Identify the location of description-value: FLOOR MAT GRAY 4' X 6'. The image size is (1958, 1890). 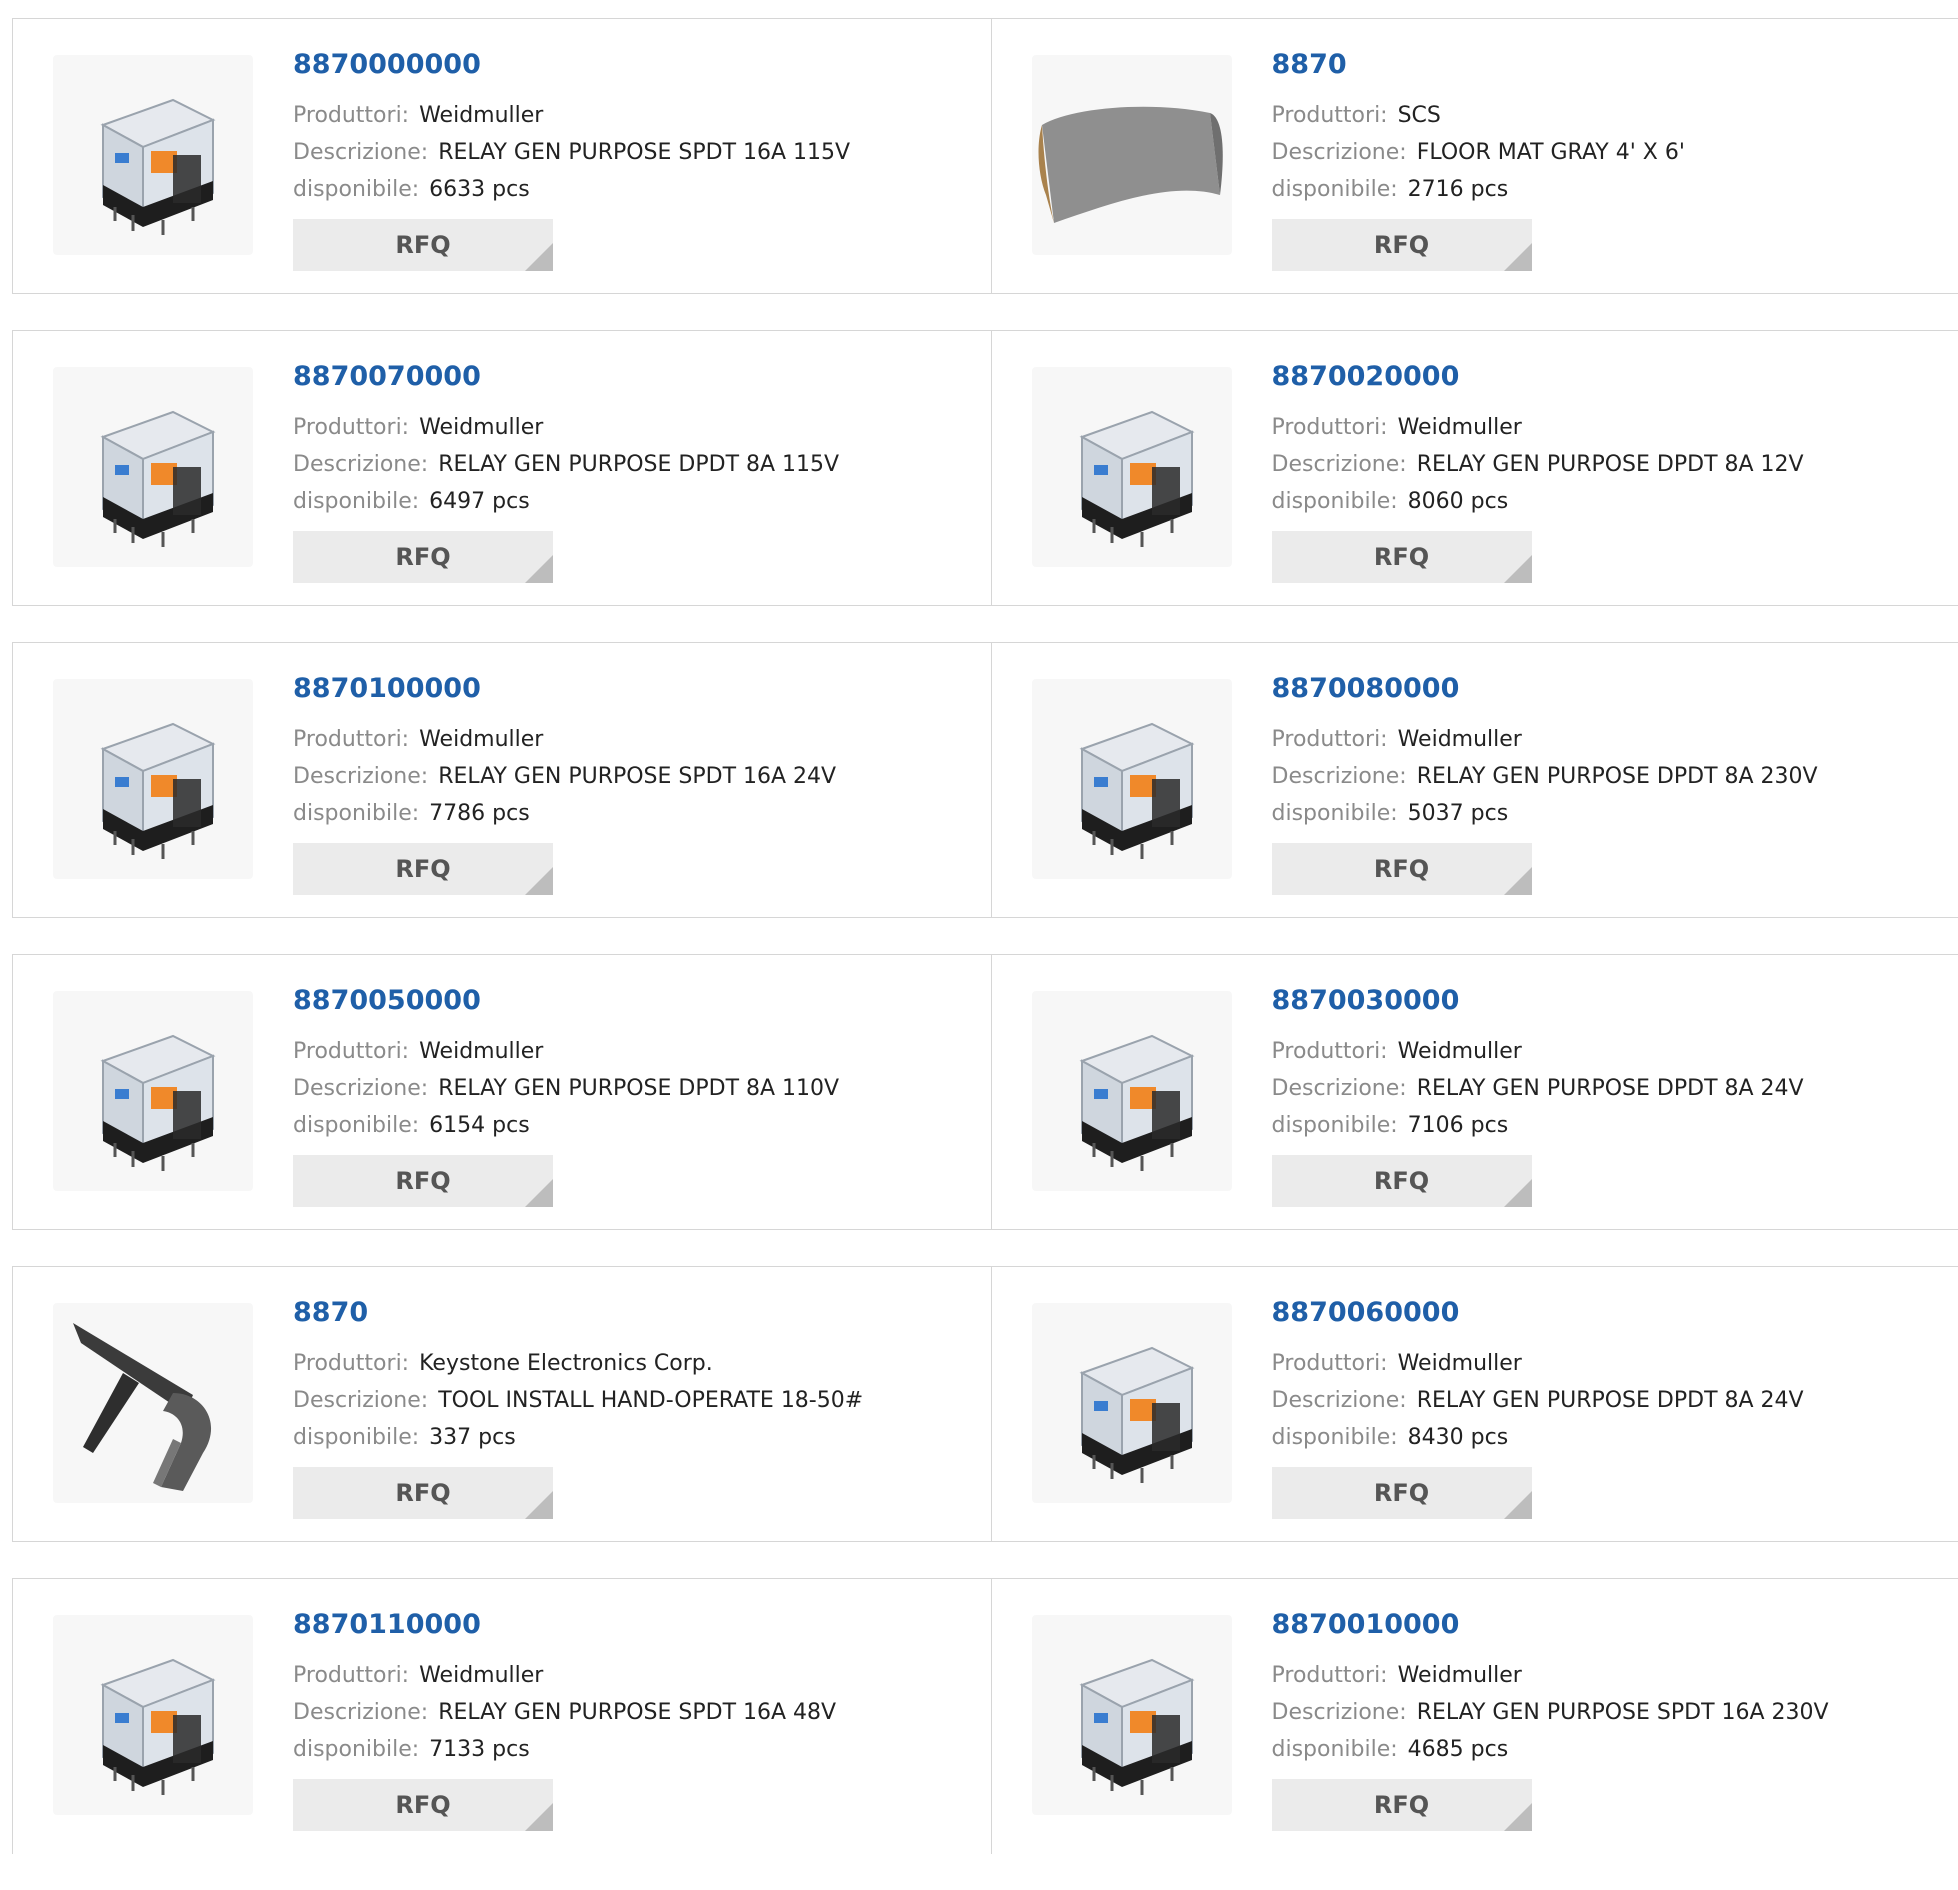
(1551, 152).